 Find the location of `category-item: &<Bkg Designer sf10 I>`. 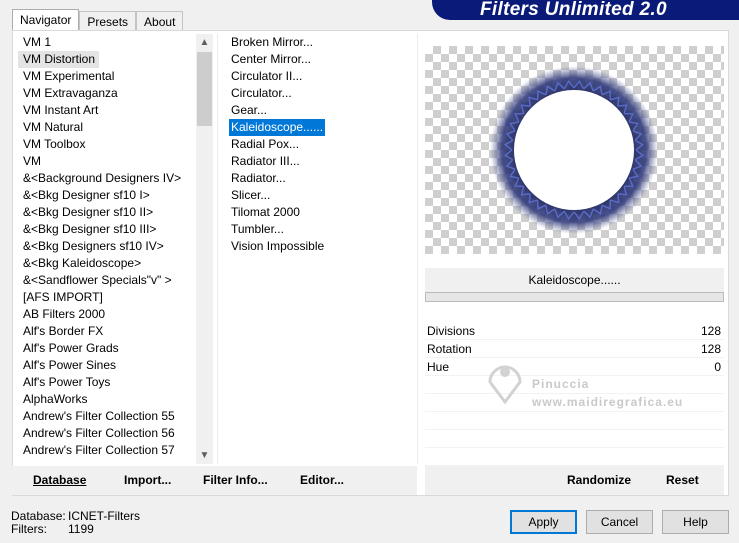

category-item: &<Bkg Designer sf10 I> is located at coordinates (107, 195).